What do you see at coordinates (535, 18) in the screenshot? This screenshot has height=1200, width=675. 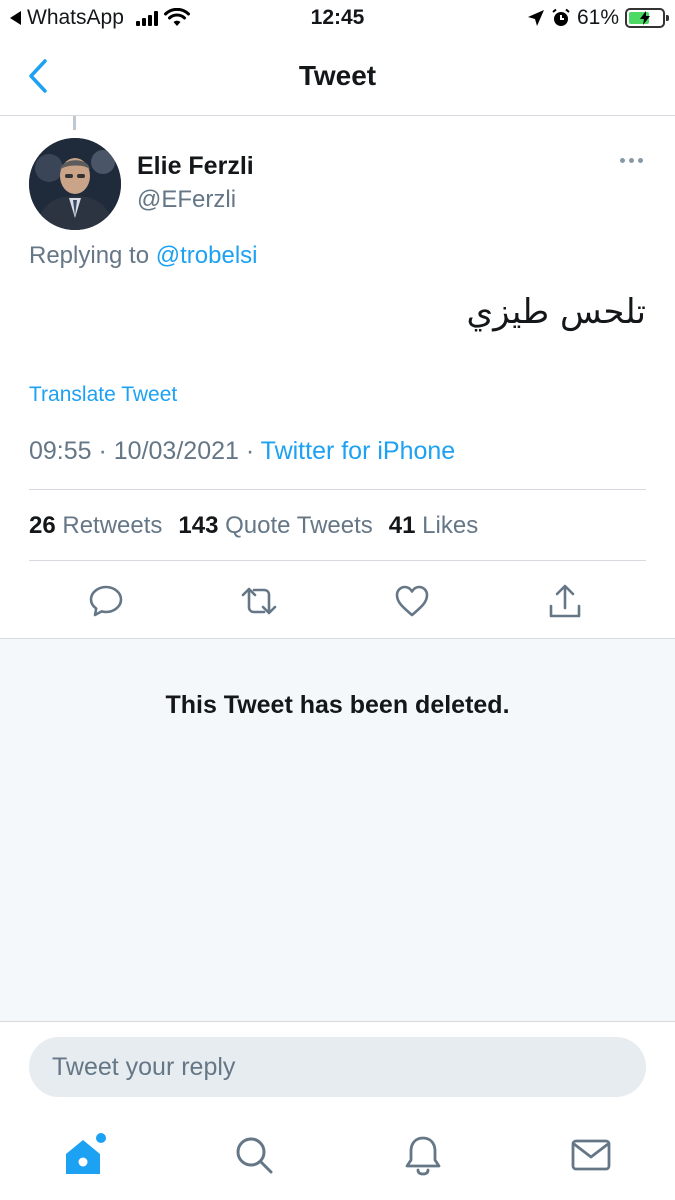 I see `location-arrow-icon` at bounding box center [535, 18].